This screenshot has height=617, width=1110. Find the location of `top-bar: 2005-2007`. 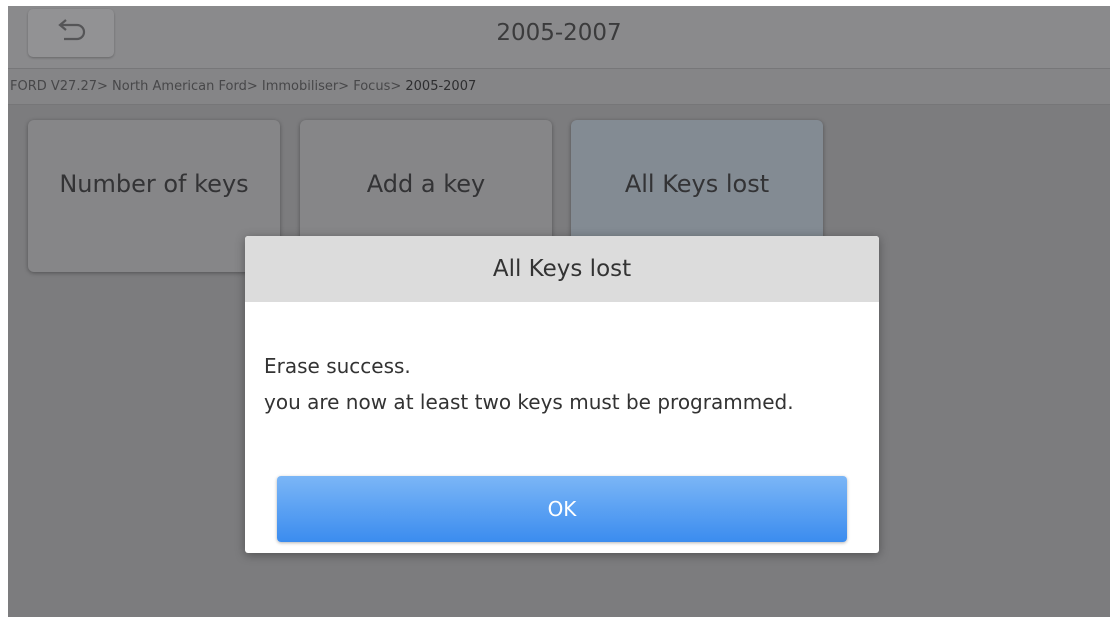

top-bar: 2005-2007 is located at coordinates (559, 37).